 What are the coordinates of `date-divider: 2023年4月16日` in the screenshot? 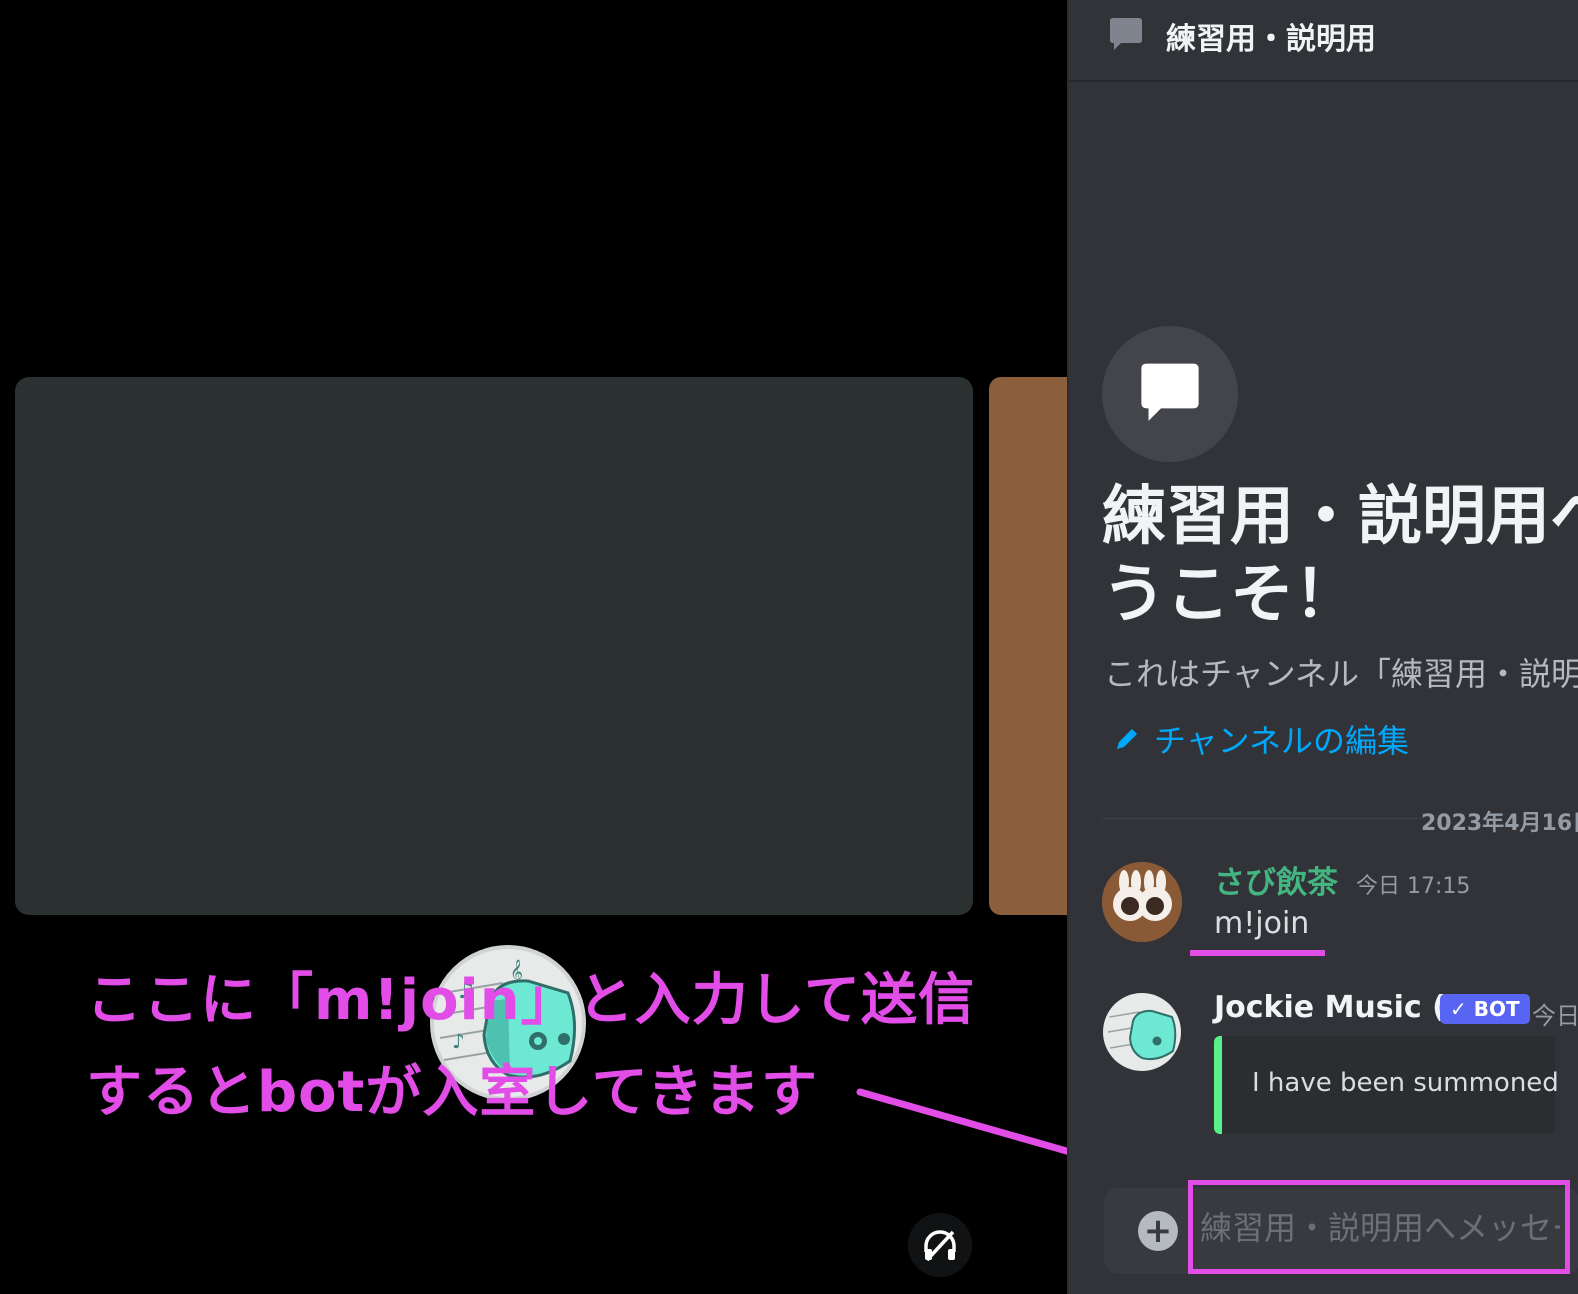 It's located at (1499, 823).